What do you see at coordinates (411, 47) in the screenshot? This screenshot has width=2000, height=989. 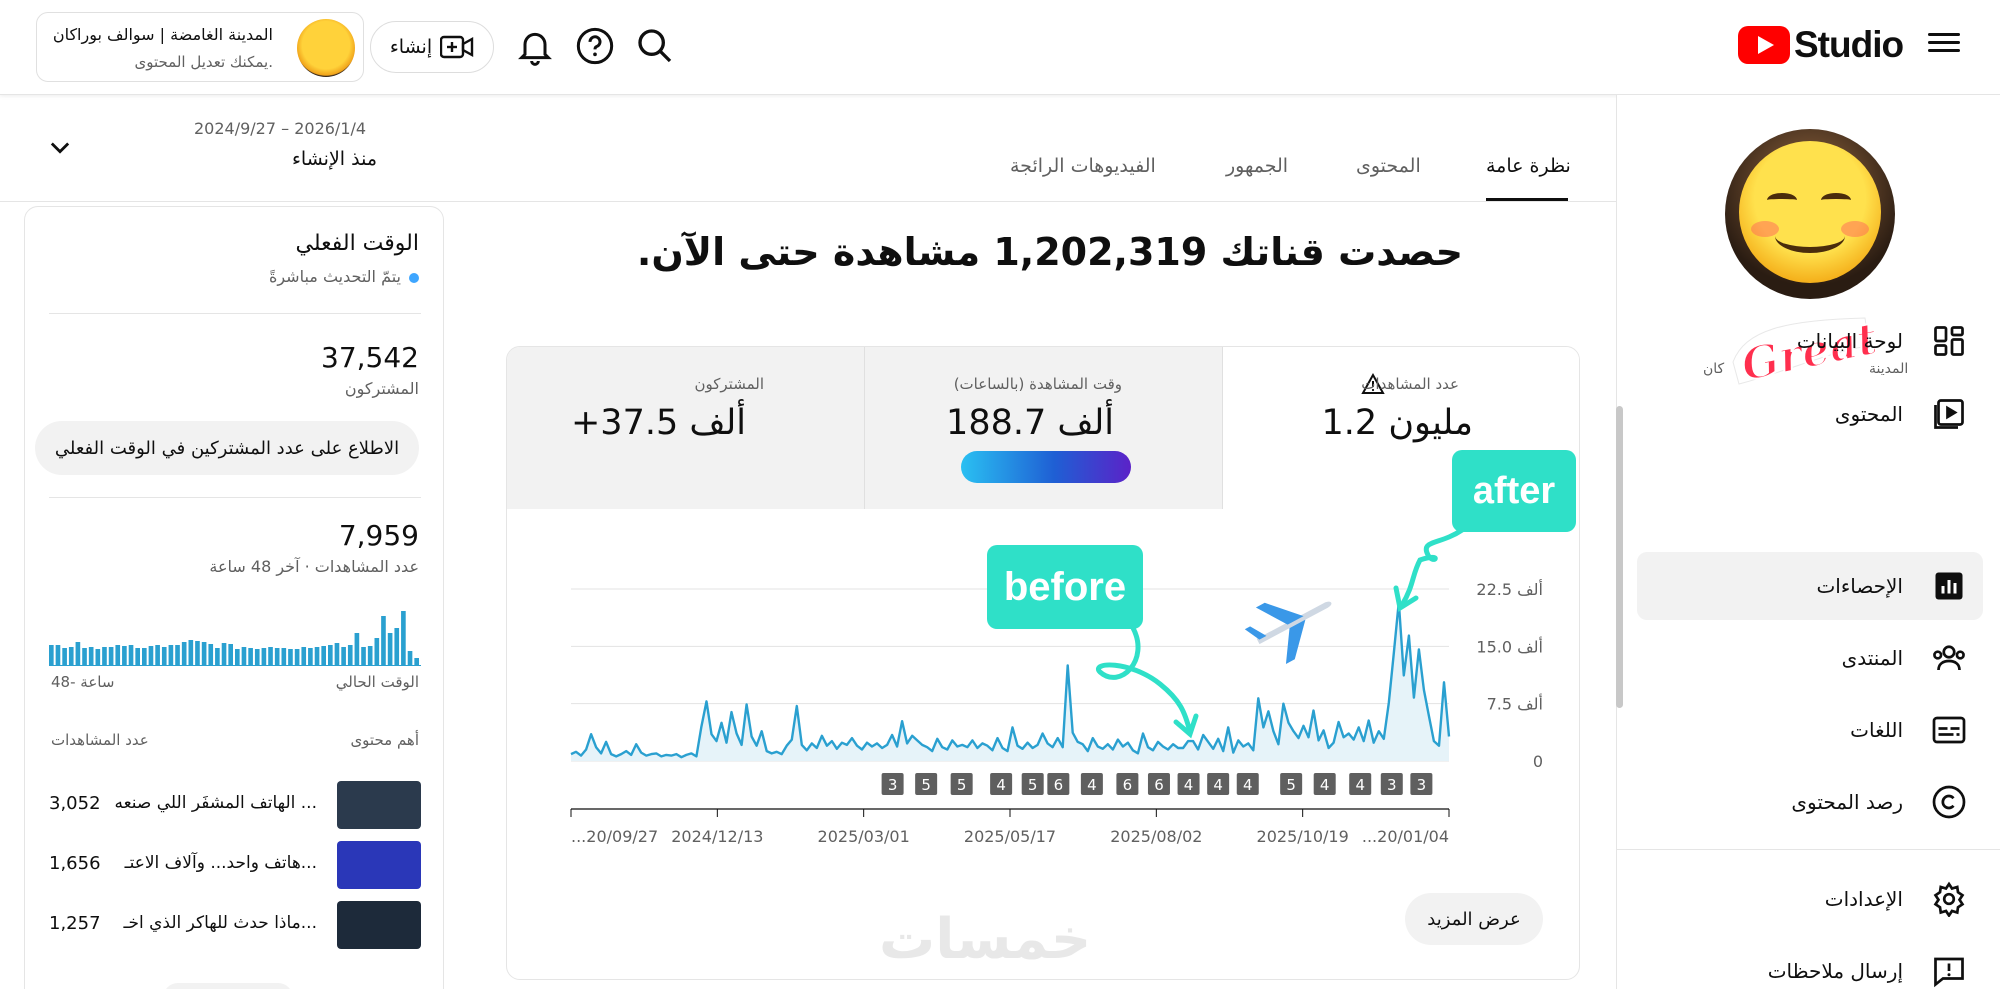 I see `create-label: إنشاء` at bounding box center [411, 47].